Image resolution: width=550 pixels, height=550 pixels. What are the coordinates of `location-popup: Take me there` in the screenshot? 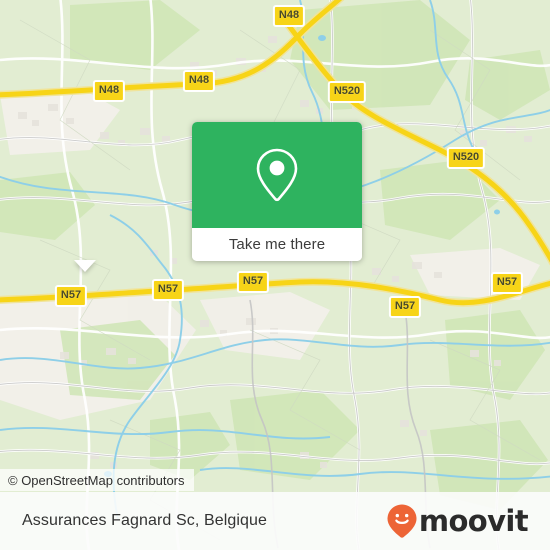 It's located at (277, 191).